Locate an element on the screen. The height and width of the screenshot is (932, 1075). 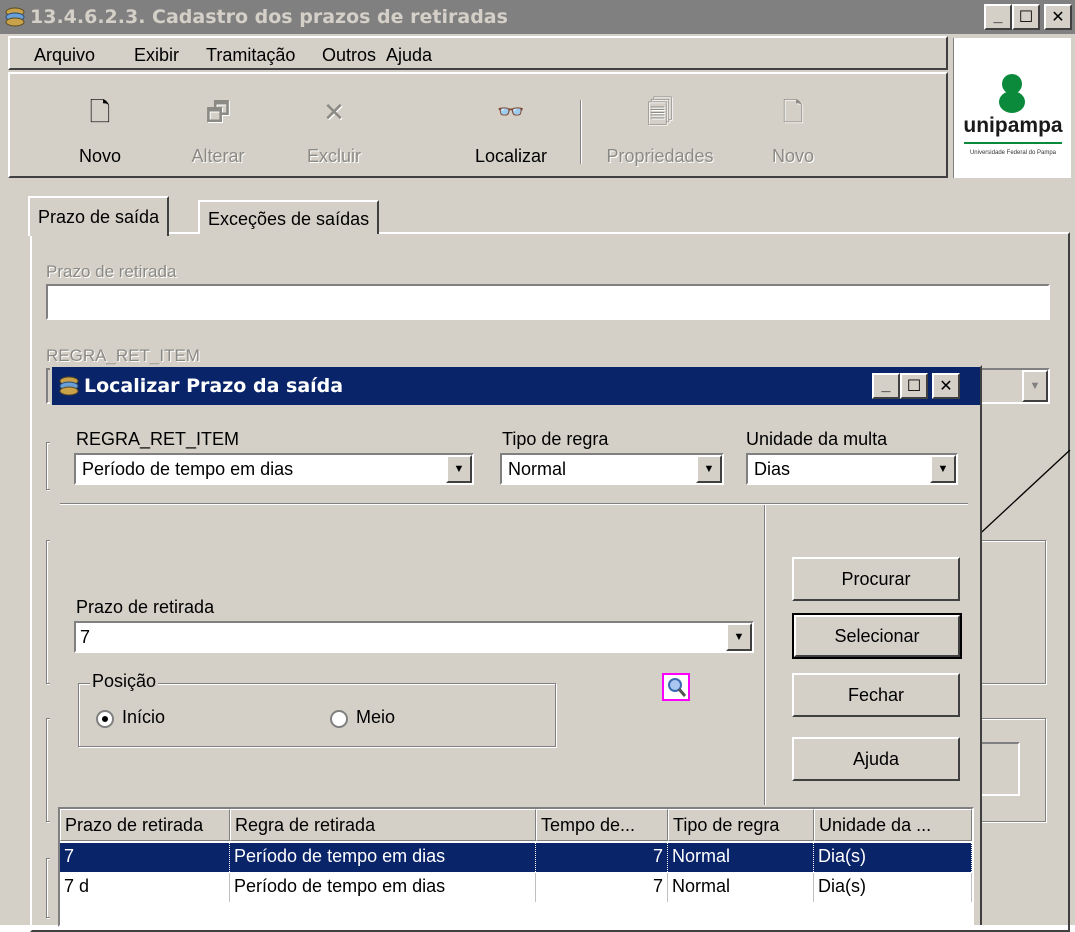
localizar-toolbar-button: 👓 Localizar is located at coordinates (511, 127).